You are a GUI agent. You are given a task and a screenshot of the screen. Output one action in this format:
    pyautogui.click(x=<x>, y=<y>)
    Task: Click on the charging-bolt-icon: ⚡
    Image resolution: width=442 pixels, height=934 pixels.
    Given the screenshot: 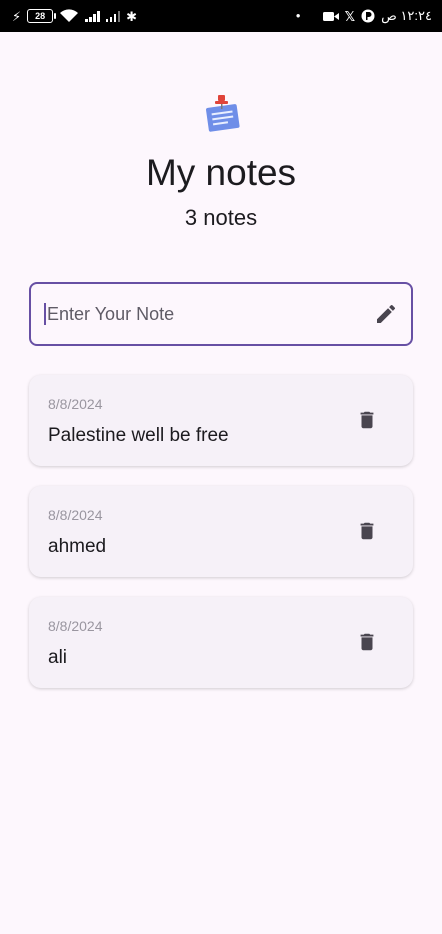 What is the action you would take?
    pyautogui.click(x=17, y=16)
    